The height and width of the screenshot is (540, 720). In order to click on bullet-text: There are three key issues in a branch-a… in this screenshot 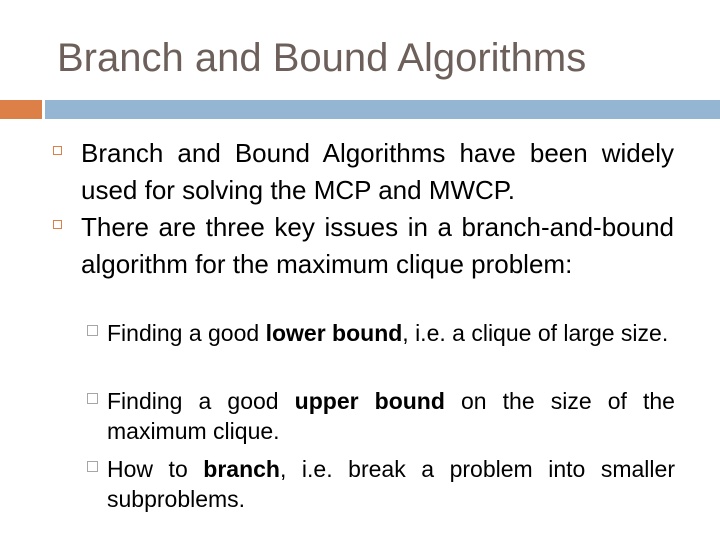, I will do `click(377, 245)`.